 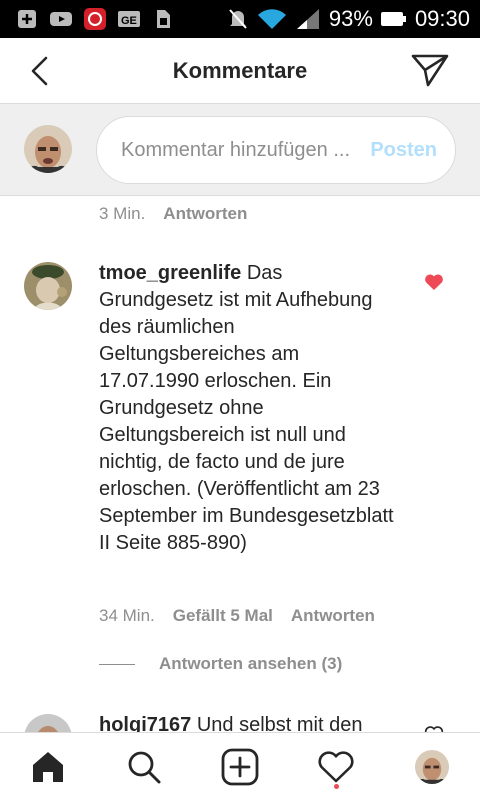 I want to click on add-post-icon, so click(x=240, y=766).